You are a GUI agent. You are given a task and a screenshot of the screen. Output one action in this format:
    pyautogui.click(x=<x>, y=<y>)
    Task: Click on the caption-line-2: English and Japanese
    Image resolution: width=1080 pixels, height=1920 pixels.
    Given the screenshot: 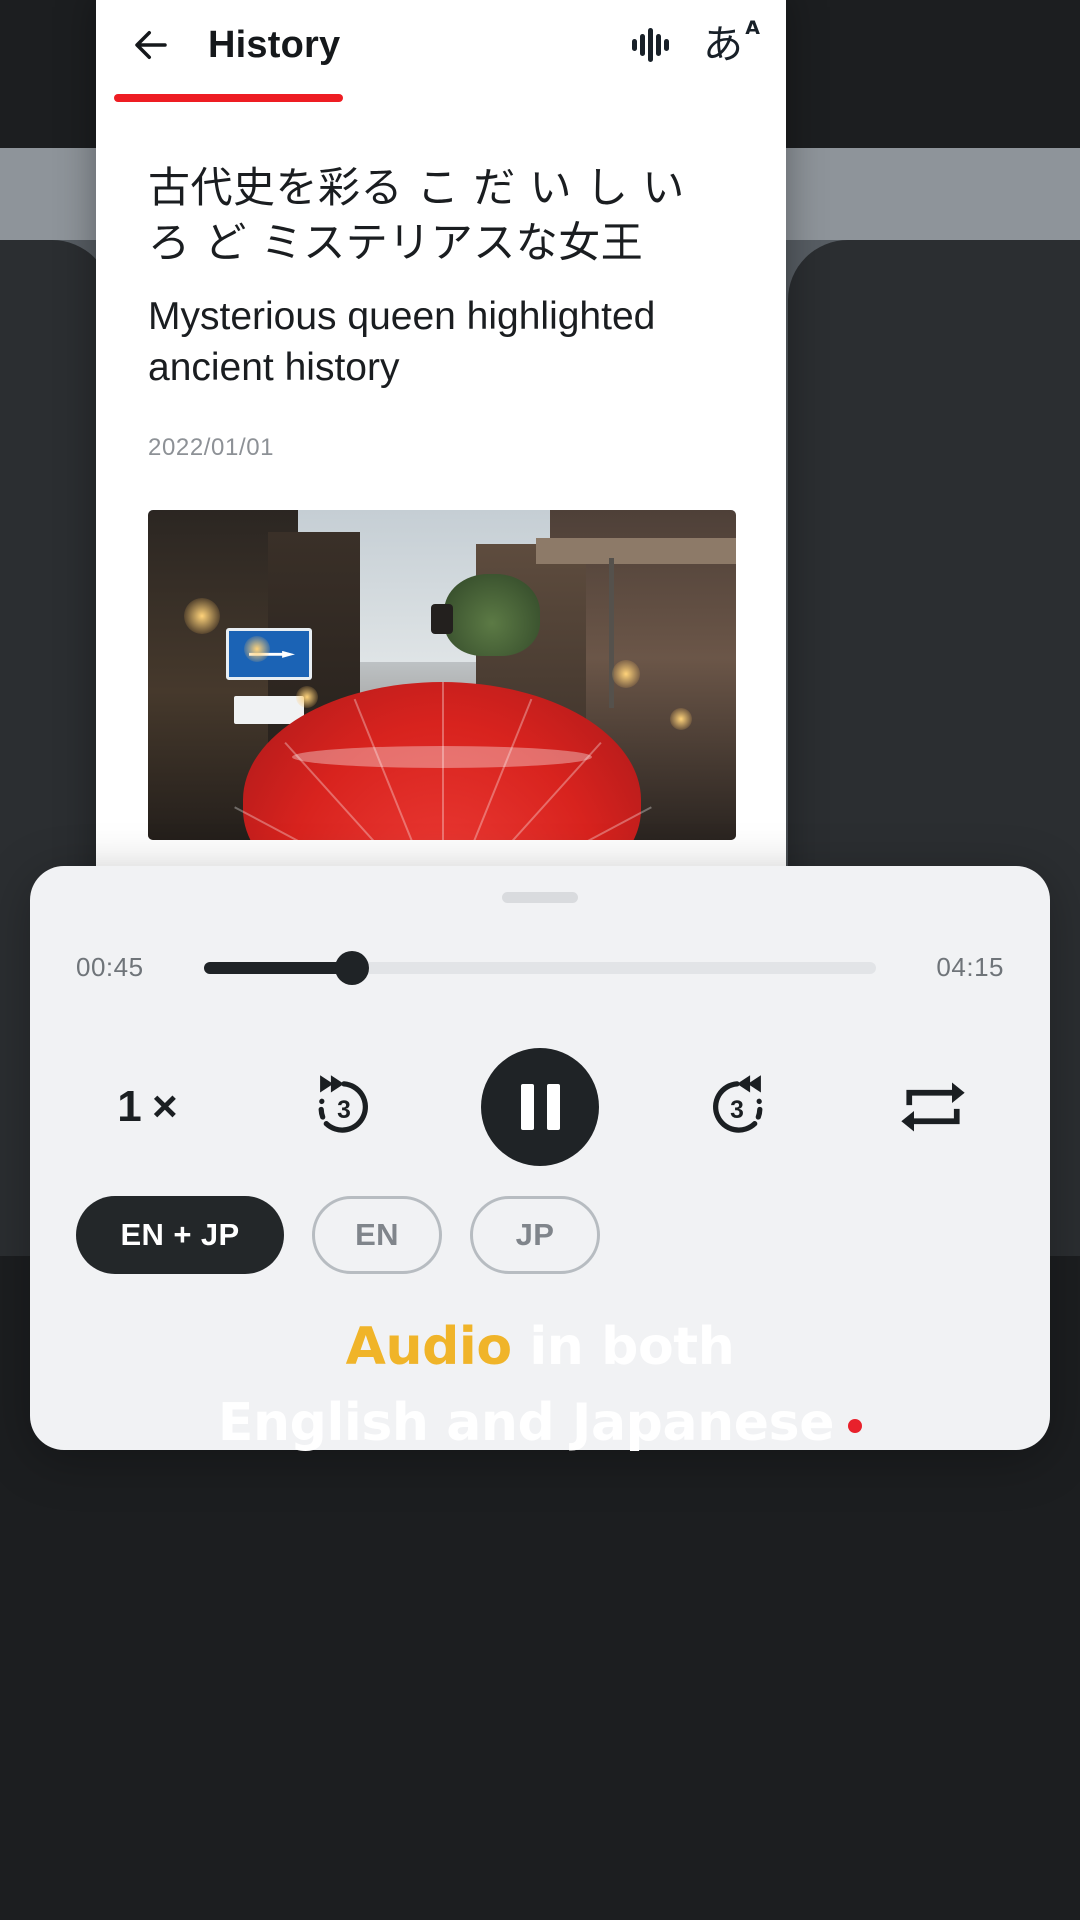 What is the action you would take?
    pyautogui.click(x=540, y=1424)
    